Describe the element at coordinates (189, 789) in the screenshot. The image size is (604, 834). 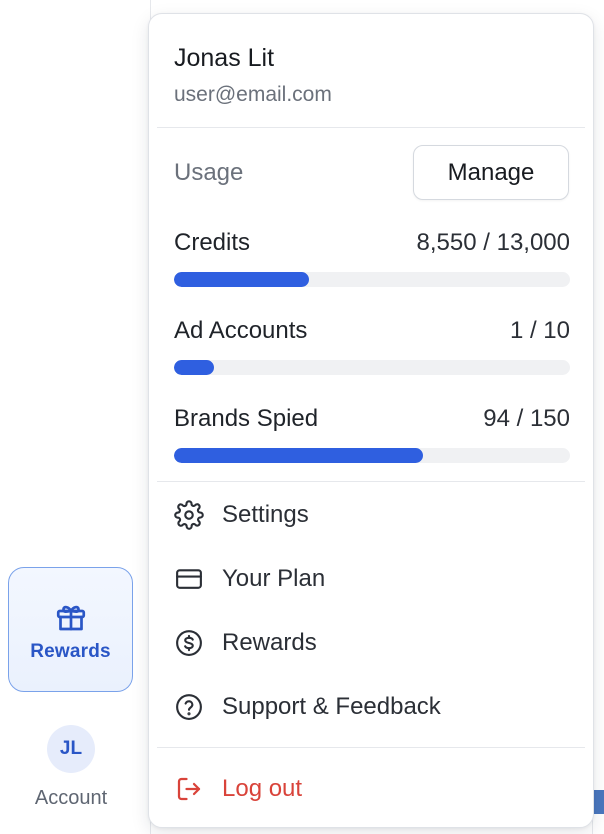
I see `logout-icon` at that location.